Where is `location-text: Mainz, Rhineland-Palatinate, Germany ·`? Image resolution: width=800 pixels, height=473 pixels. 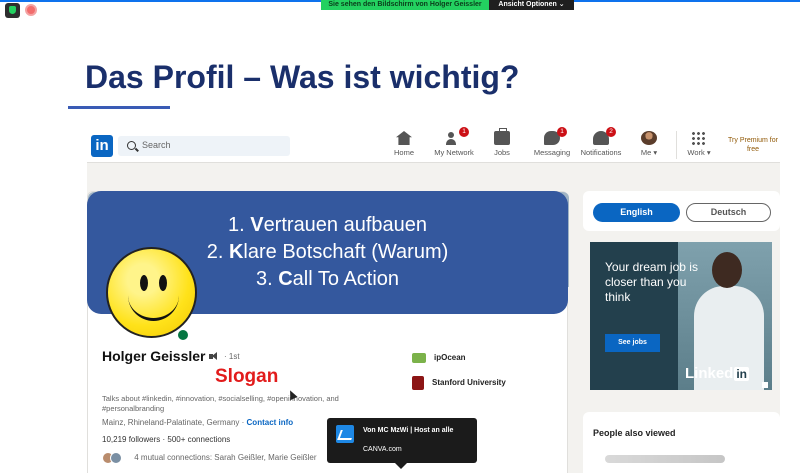
location-text: Mainz, Rhineland-Palatinate, Germany · is located at coordinates (173, 422).